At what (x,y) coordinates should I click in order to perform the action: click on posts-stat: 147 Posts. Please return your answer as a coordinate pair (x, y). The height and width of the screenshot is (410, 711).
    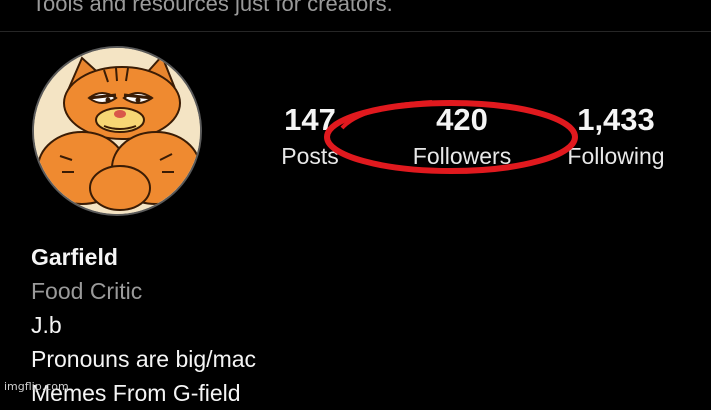
    Looking at the image, I should click on (310, 136).